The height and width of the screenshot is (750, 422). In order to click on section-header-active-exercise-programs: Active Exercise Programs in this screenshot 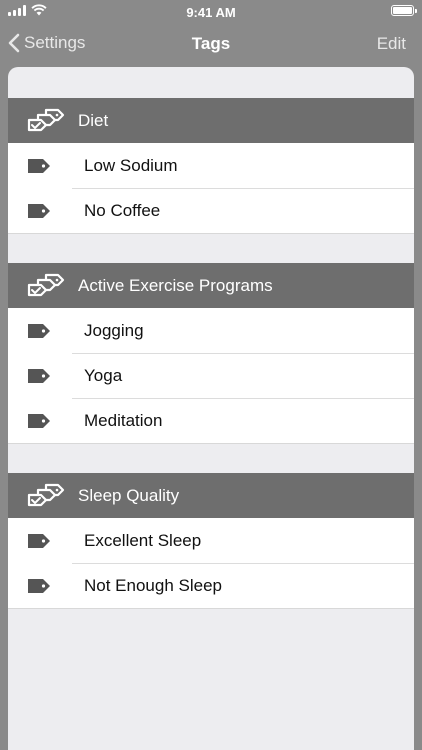, I will do `click(211, 285)`.